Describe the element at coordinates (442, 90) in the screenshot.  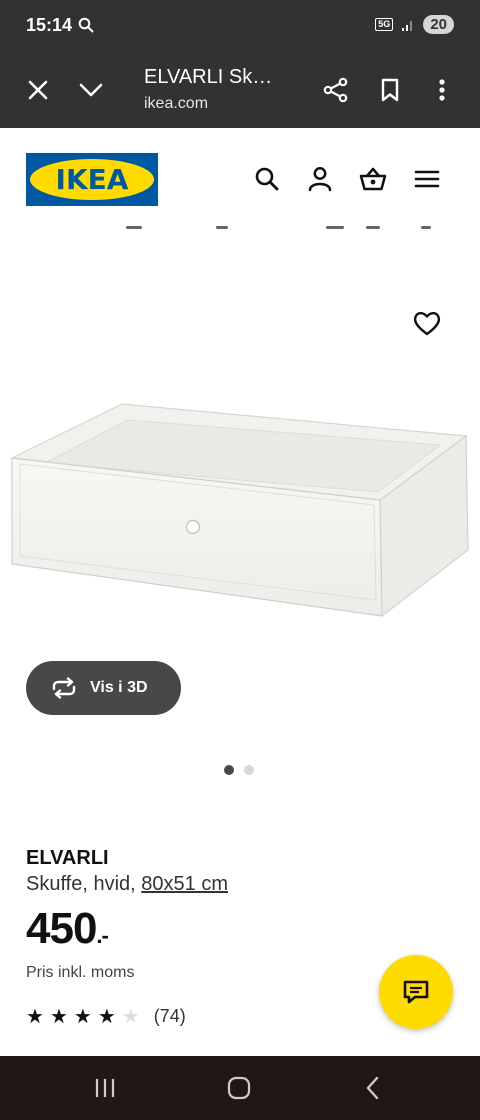
I see `more-vert-icon` at that location.